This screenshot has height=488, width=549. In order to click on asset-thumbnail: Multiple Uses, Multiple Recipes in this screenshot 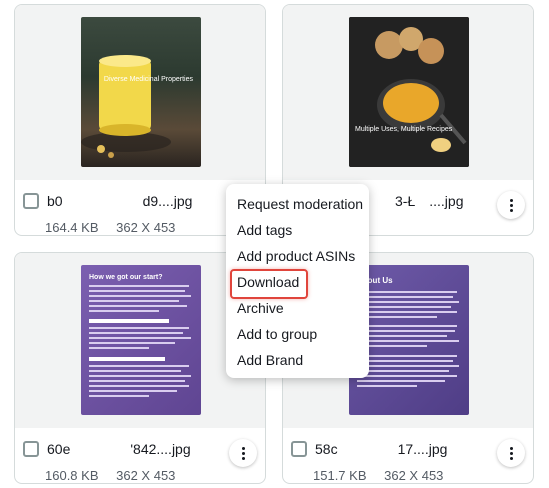, I will do `click(409, 92)`.